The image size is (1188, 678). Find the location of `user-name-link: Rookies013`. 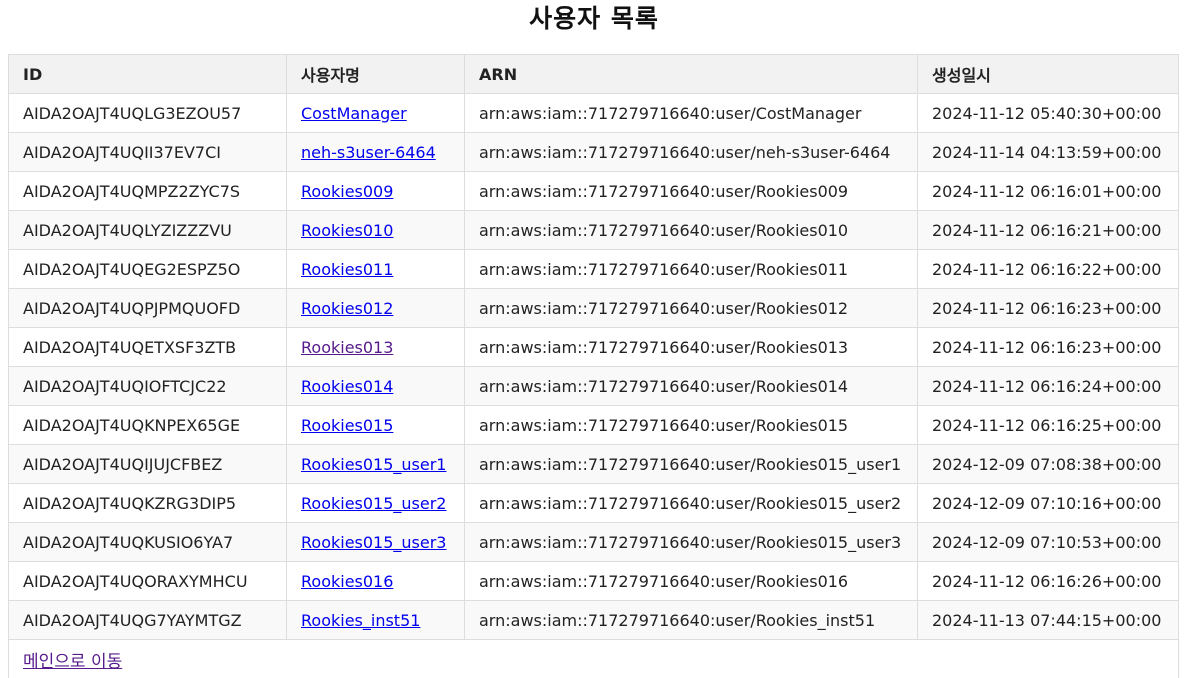

user-name-link: Rookies013 is located at coordinates (347, 347).